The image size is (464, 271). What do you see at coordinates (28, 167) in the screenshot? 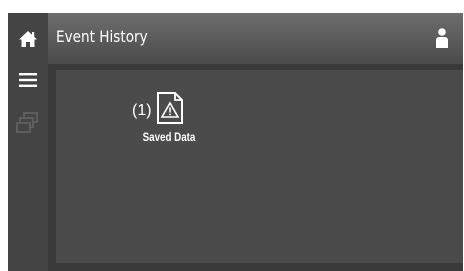
I see `sidebar` at bounding box center [28, 167].